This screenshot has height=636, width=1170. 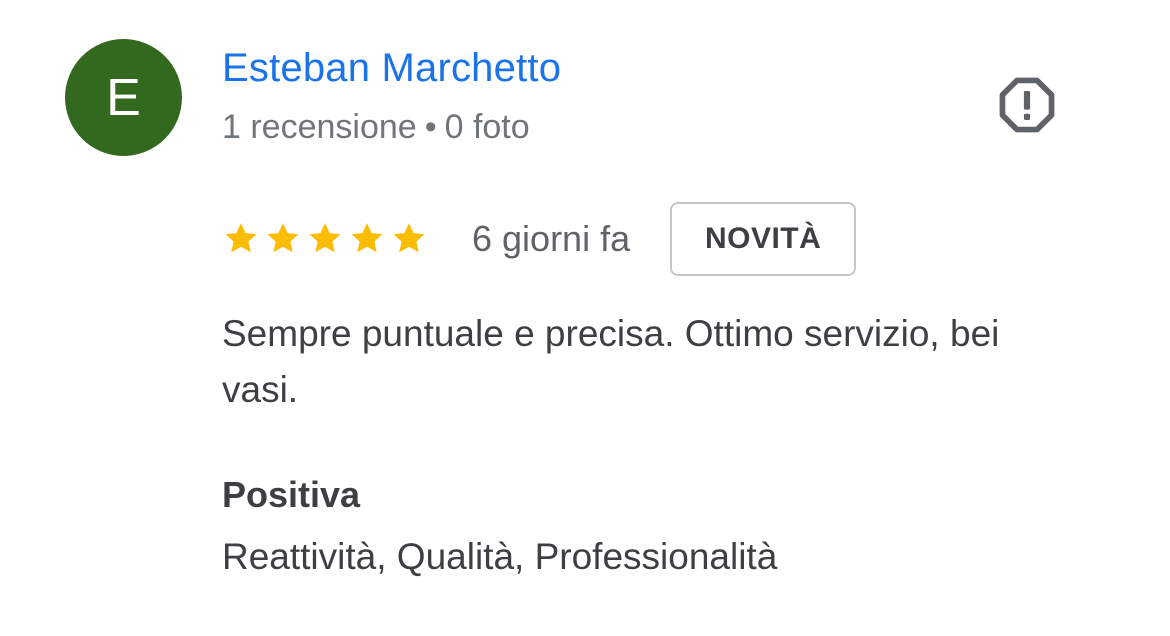 I want to click on review-time: 6 giorni fa, so click(x=551, y=238).